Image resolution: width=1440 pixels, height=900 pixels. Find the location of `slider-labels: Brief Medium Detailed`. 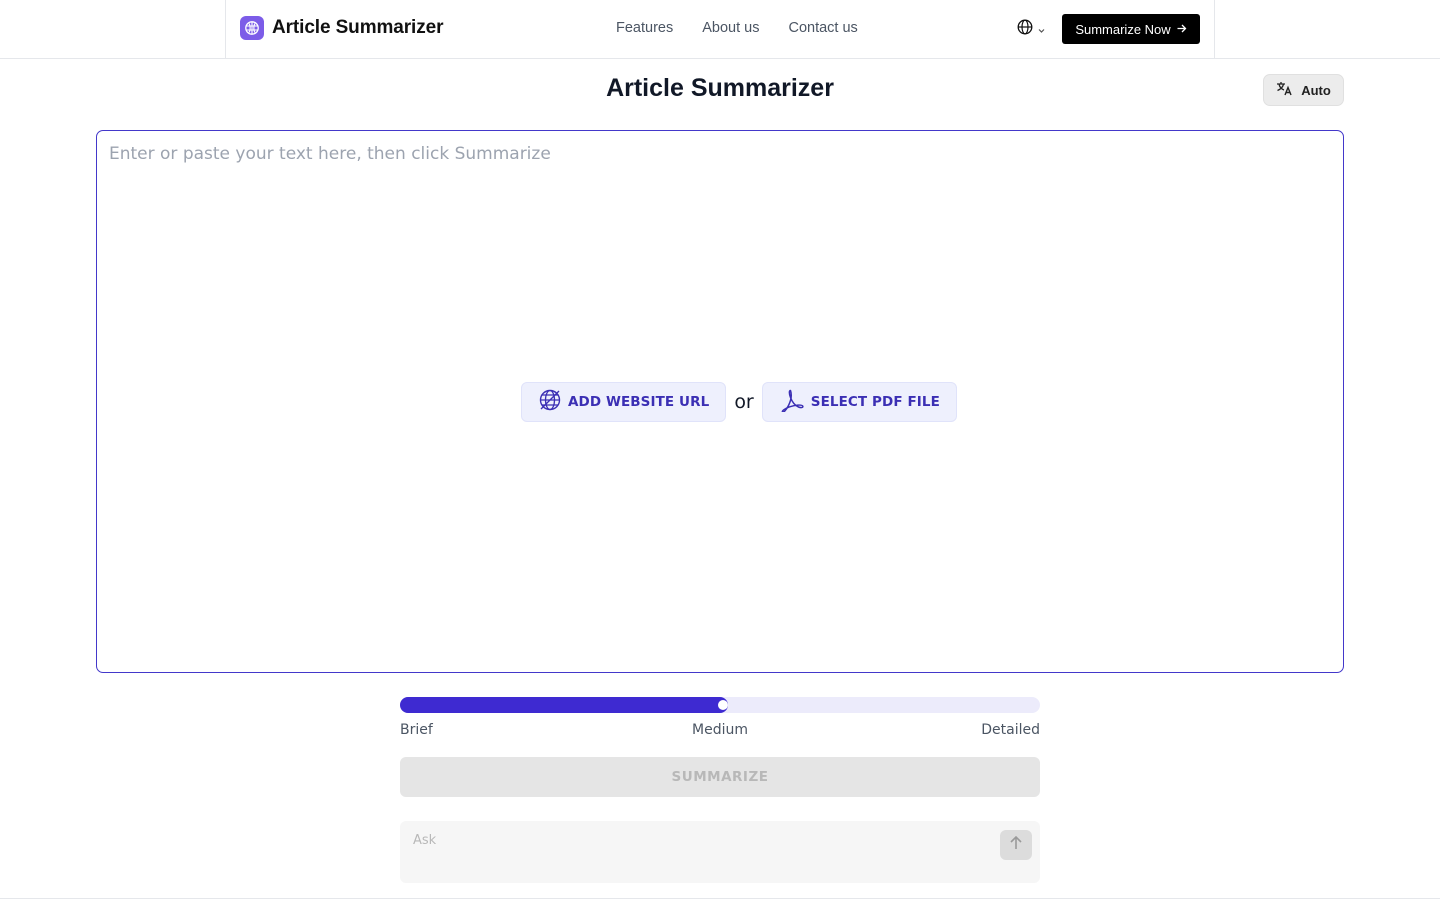

slider-labels: Brief Medium Detailed is located at coordinates (720, 732).